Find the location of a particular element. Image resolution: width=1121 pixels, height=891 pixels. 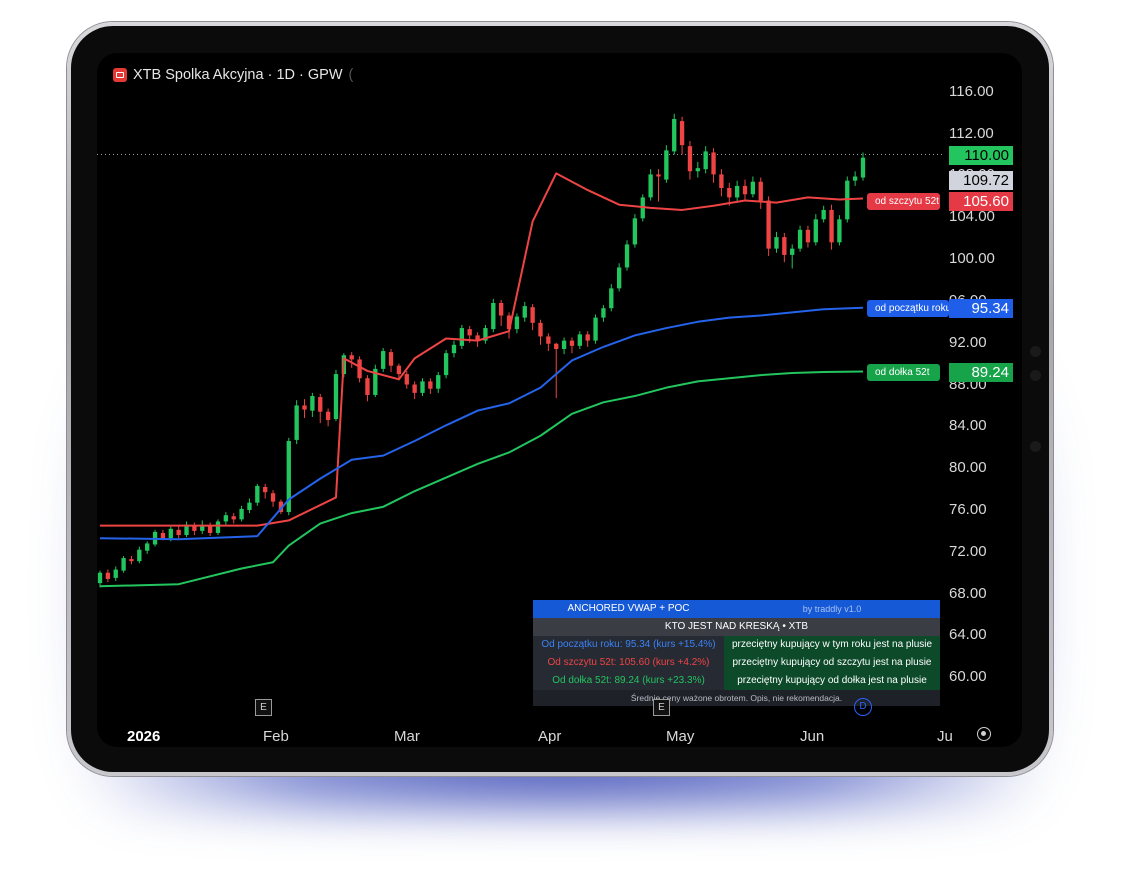

price-tag: 110.00 is located at coordinates (981, 155).